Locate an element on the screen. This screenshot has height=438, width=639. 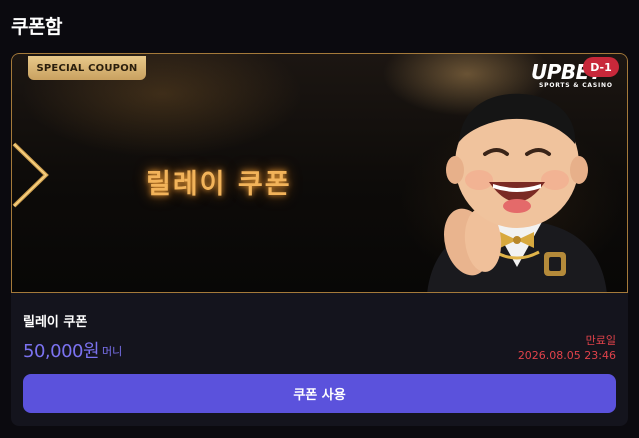
chevron-right-icon is located at coordinates (30, 175).